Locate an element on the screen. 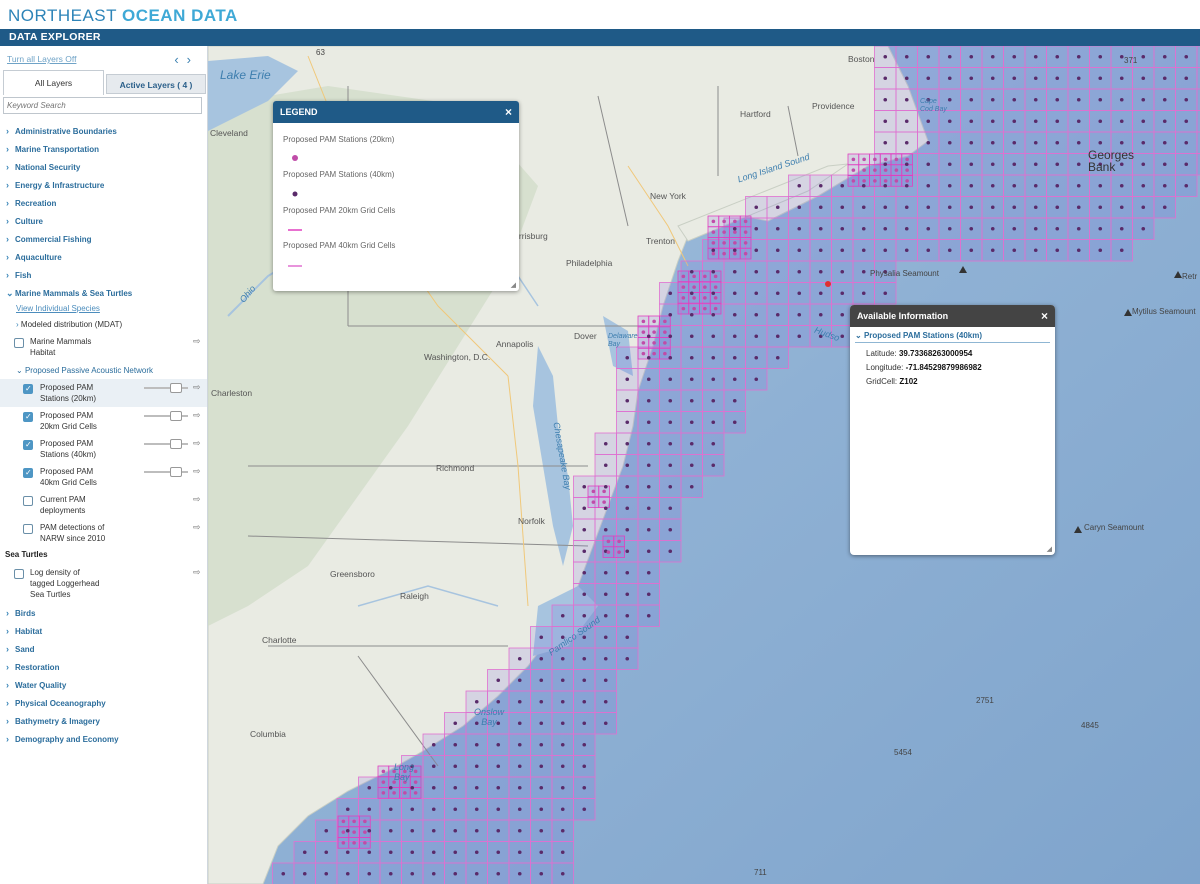 The image size is (1200, 884). export-icon: ⇨ is located at coordinates (197, 443).